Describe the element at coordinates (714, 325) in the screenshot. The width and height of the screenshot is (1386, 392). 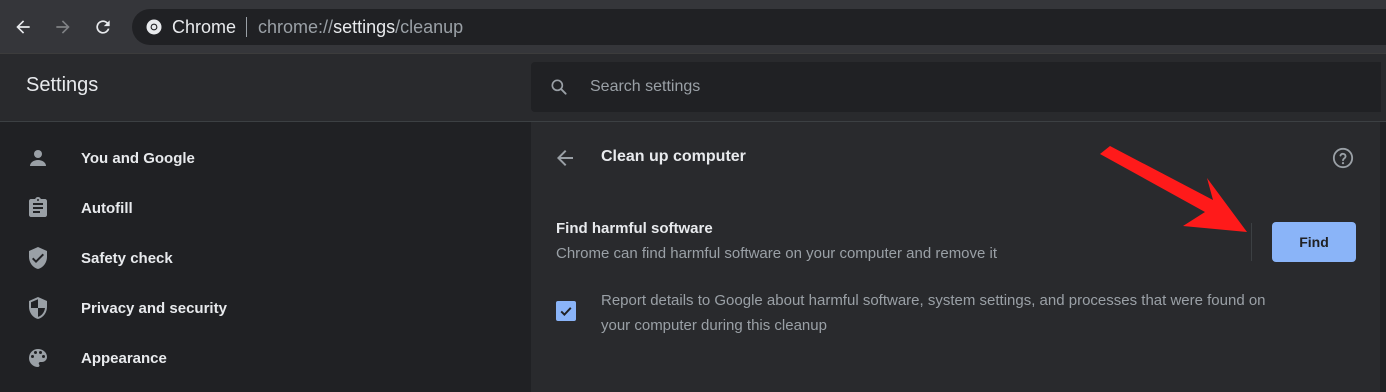
I see `report-details-line-2: your computer during this cleanup` at that location.